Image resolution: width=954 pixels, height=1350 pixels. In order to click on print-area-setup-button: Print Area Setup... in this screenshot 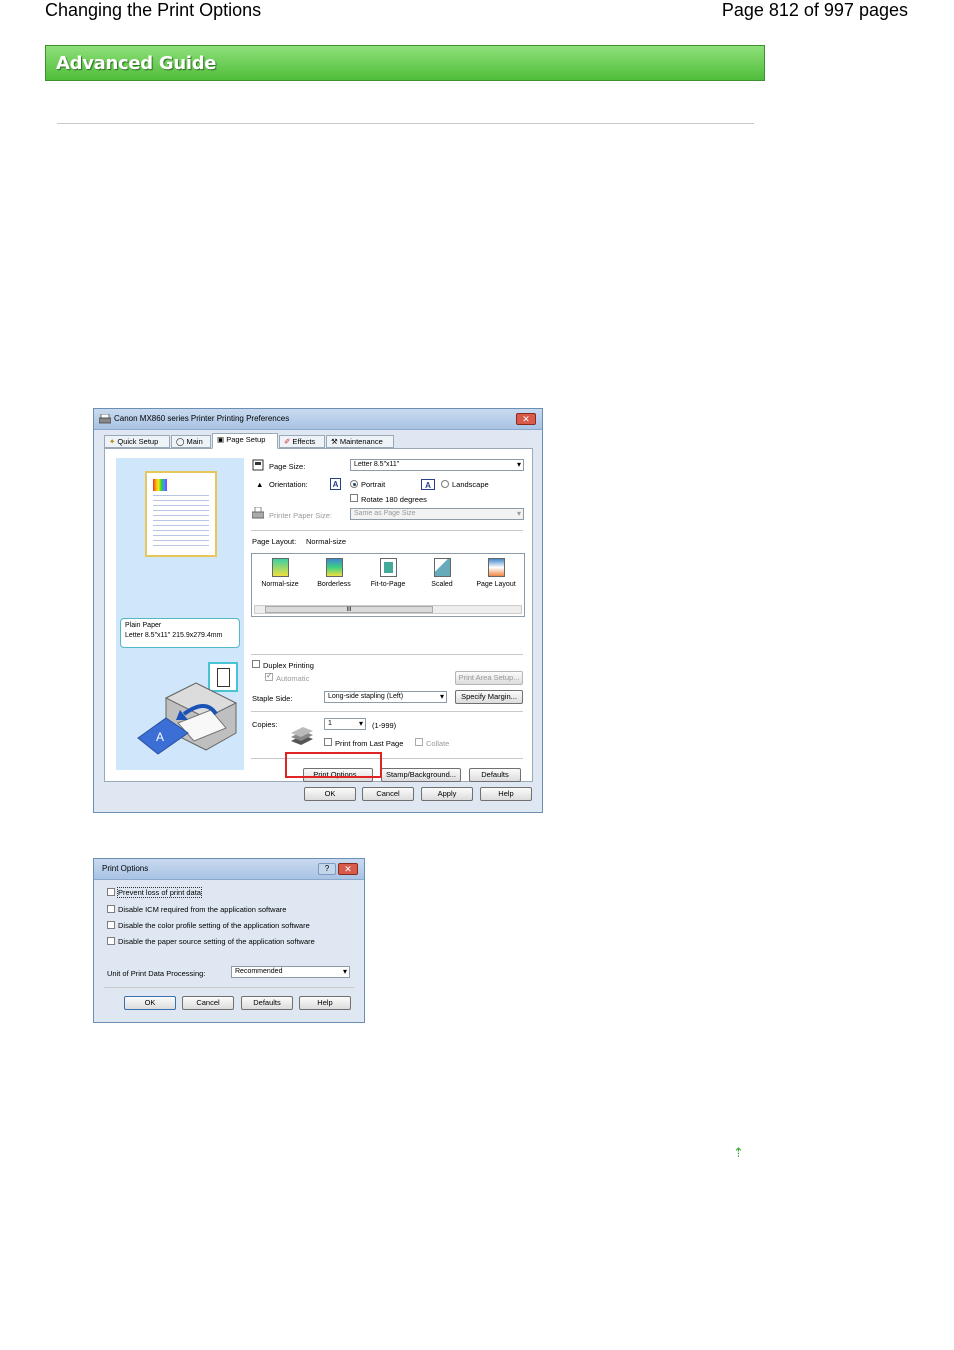, I will do `click(489, 678)`.